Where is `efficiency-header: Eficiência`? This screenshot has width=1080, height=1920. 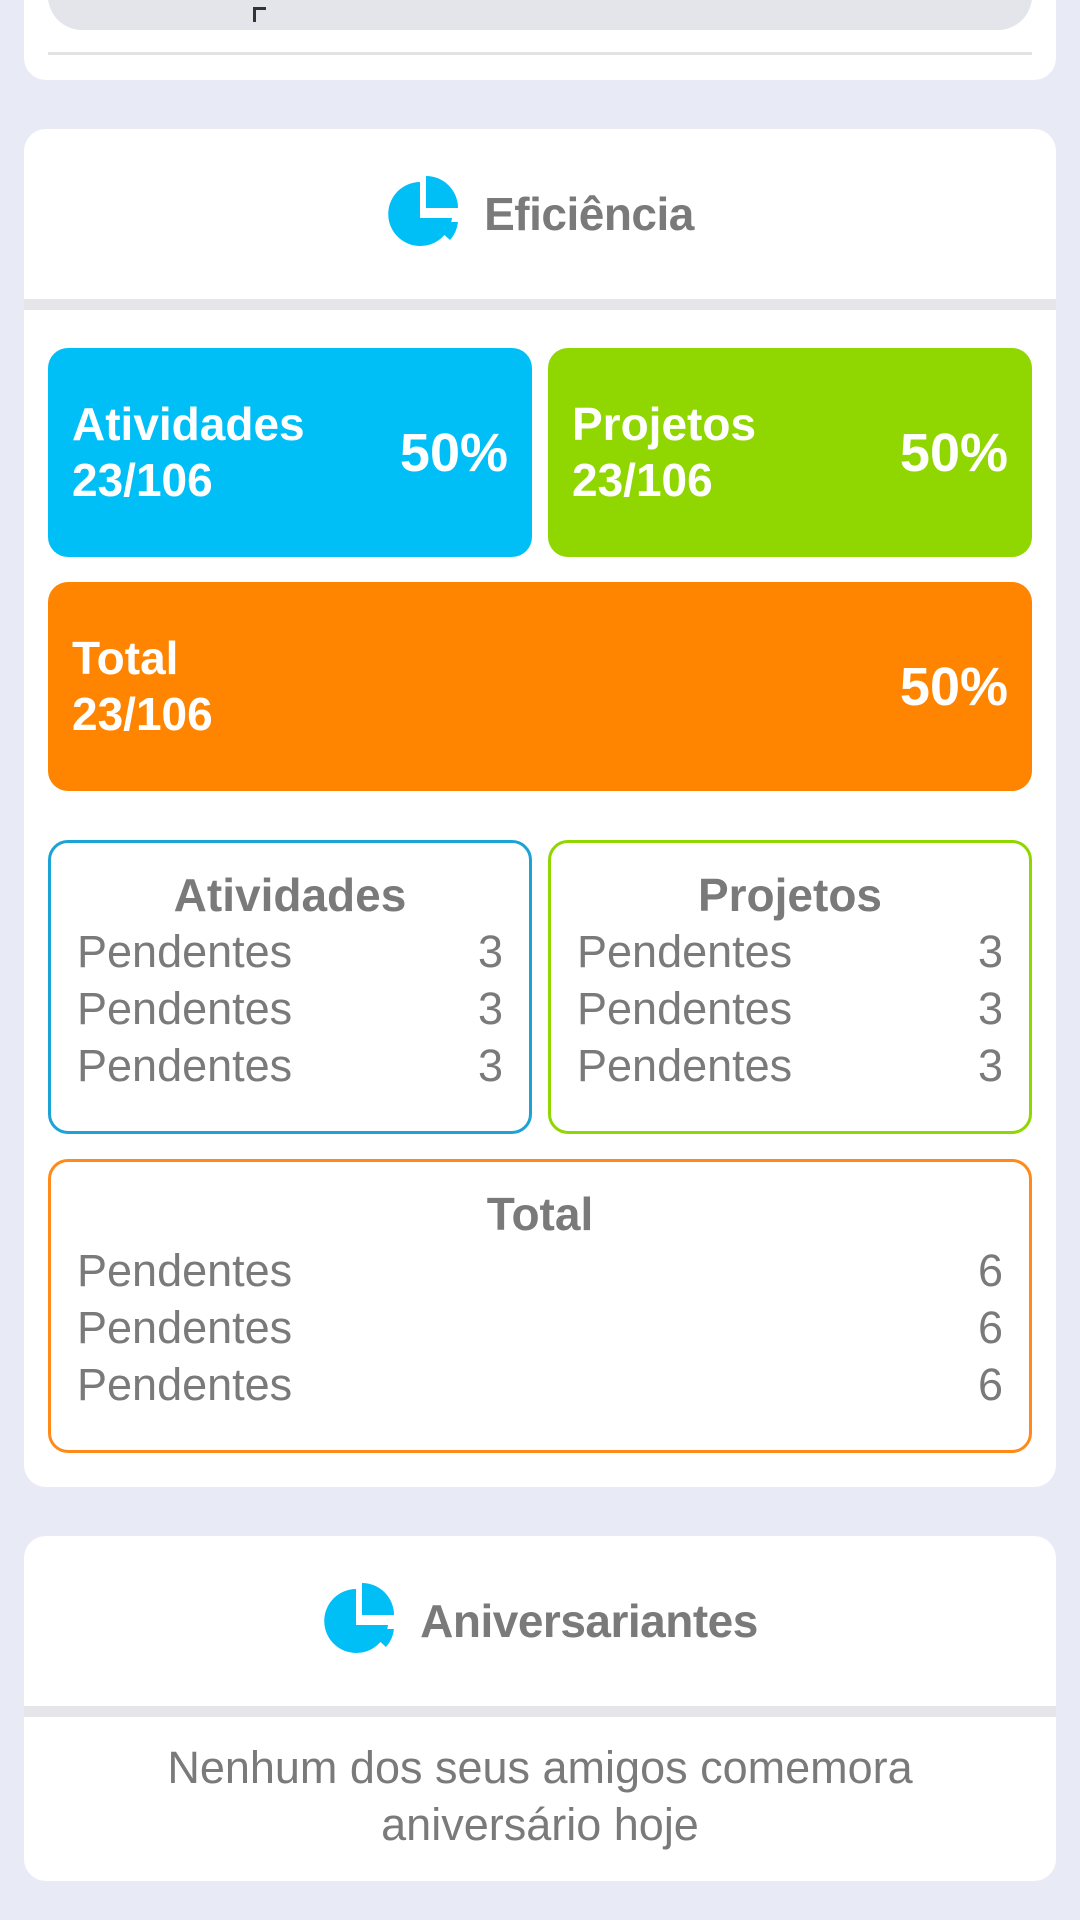 efficiency-header: Eficiência is located at coordinates (540, 219).